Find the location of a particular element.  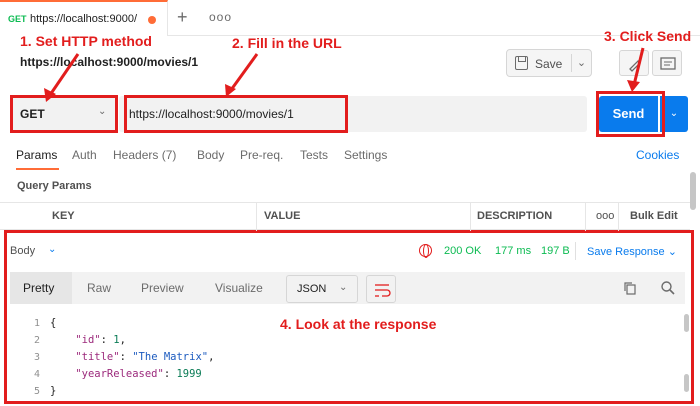

column-description: DESCRIPTION is located at coordinates (515, 216).